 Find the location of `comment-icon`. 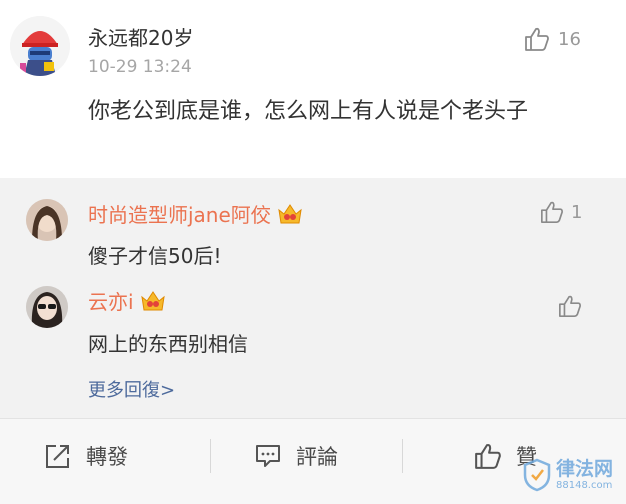

comment-icon is located at coordinates (268, 456).